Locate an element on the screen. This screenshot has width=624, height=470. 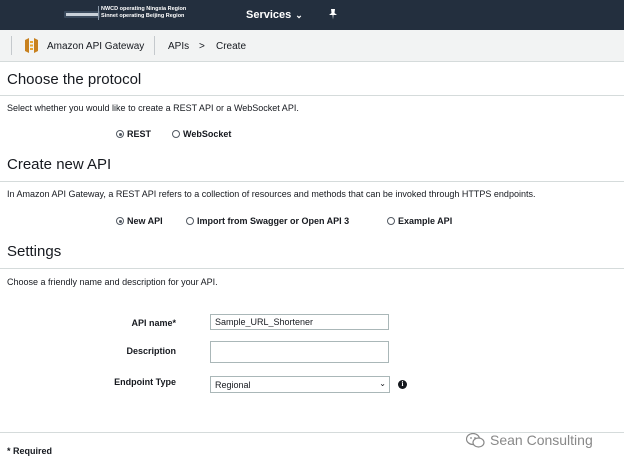
radio-label: Import from Swagger or Open API 3 is located at coordinates (273, 221).